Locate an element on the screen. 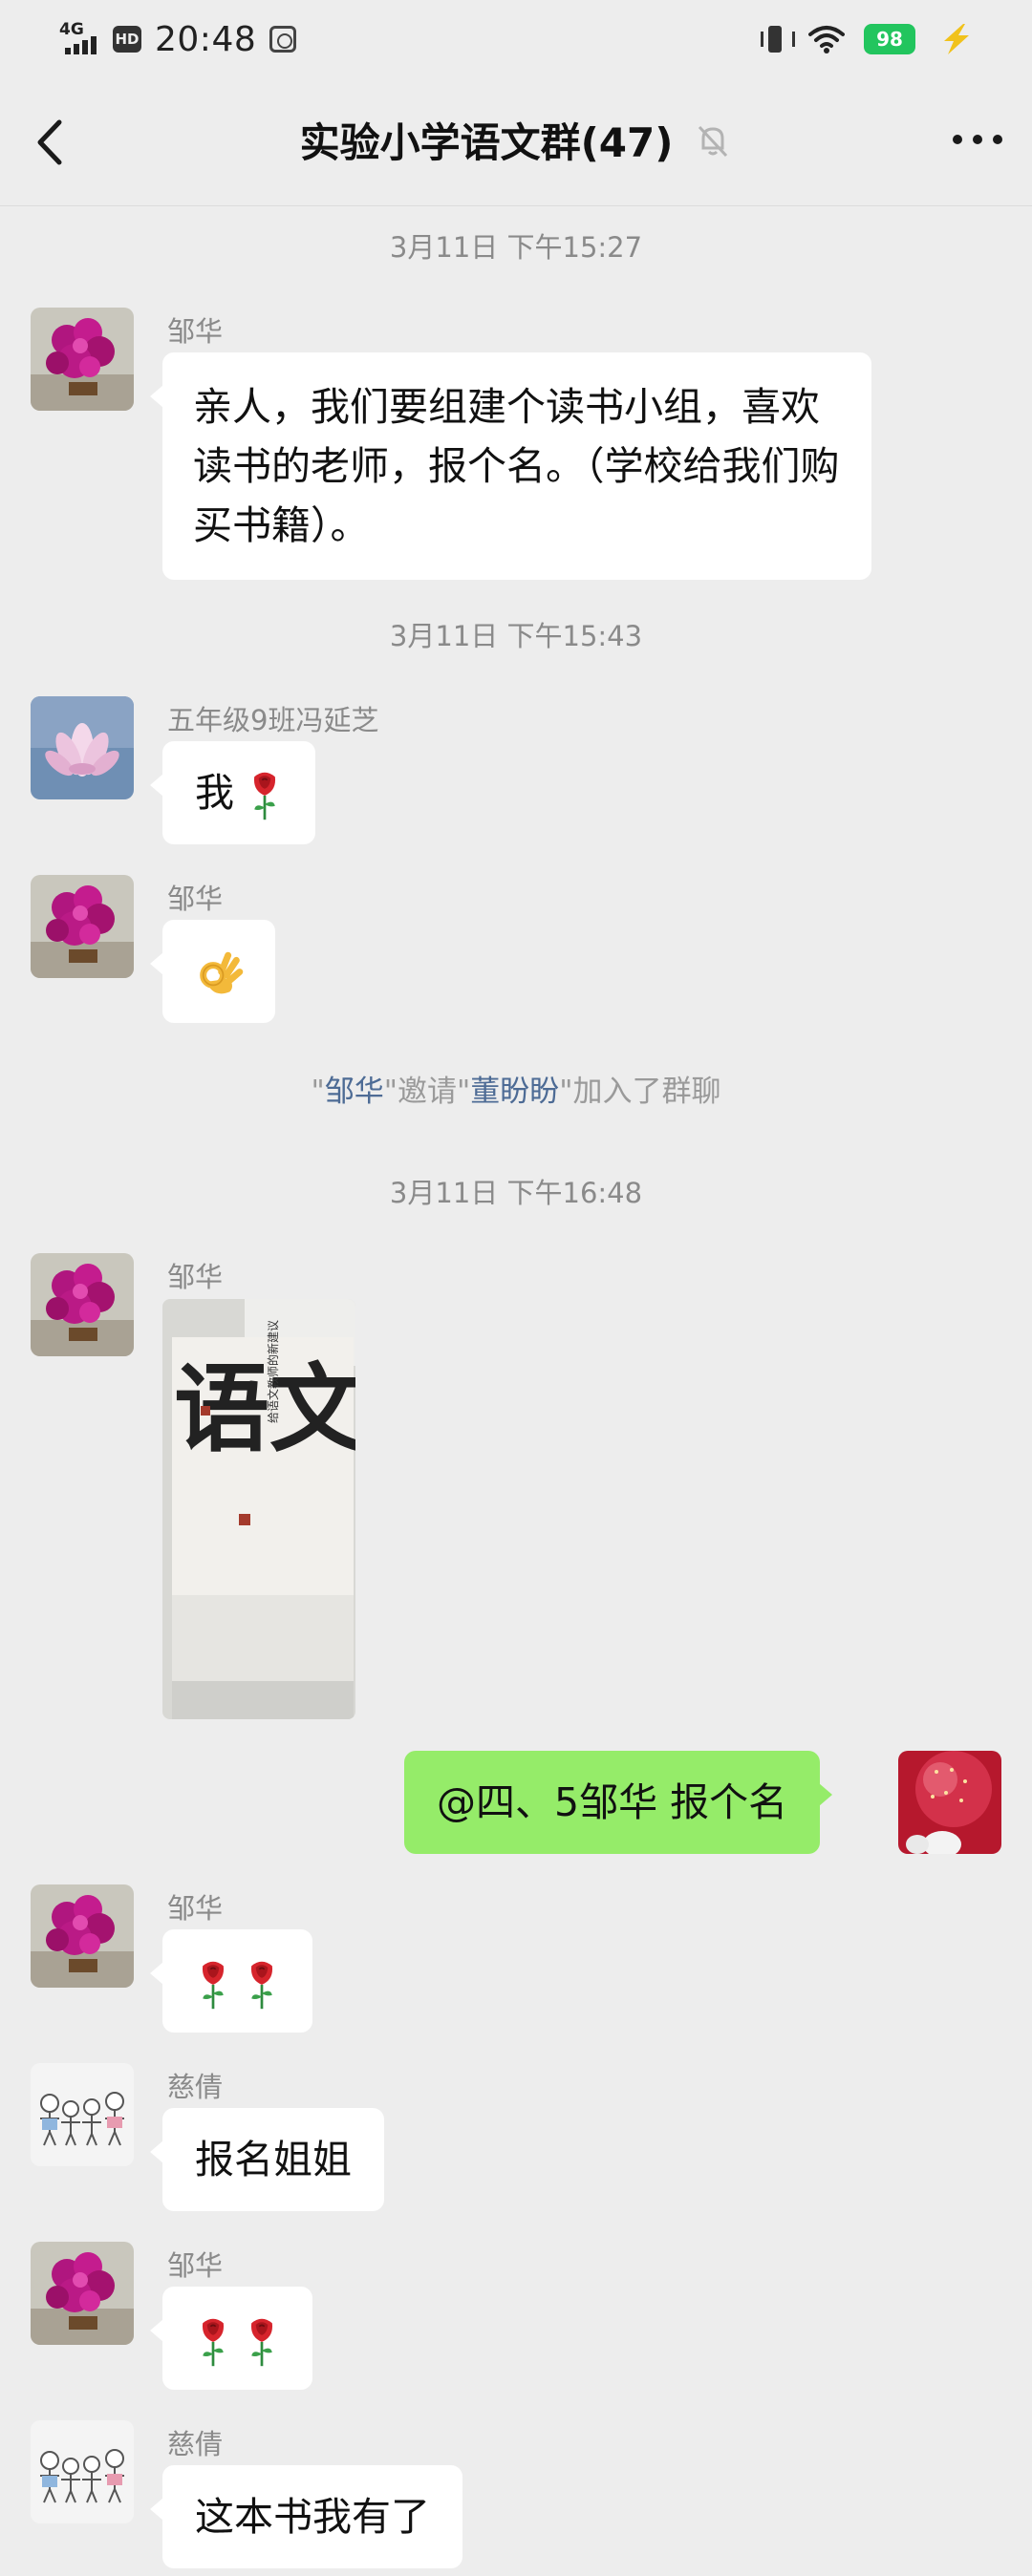  message-bubble-self: @四、5邹华 报个名 is located at coordinates (619, 1802).